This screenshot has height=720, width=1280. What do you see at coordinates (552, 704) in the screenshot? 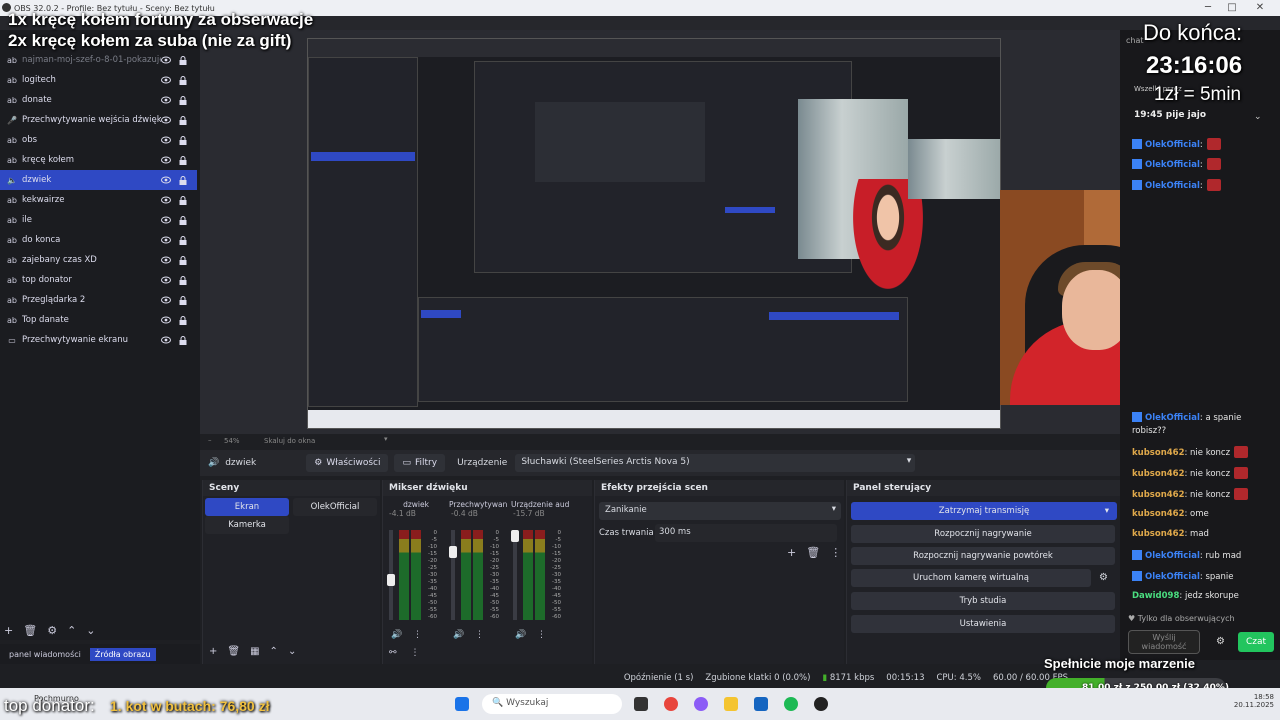
I see `taskbar-search: 🔍 Wyszukaj` at bounding box center [552, 704].